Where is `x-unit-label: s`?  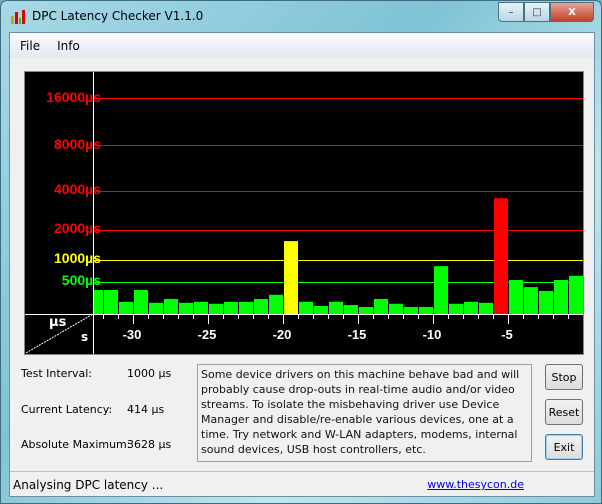 x-unit-label: s is located at coordinates (85, 337).